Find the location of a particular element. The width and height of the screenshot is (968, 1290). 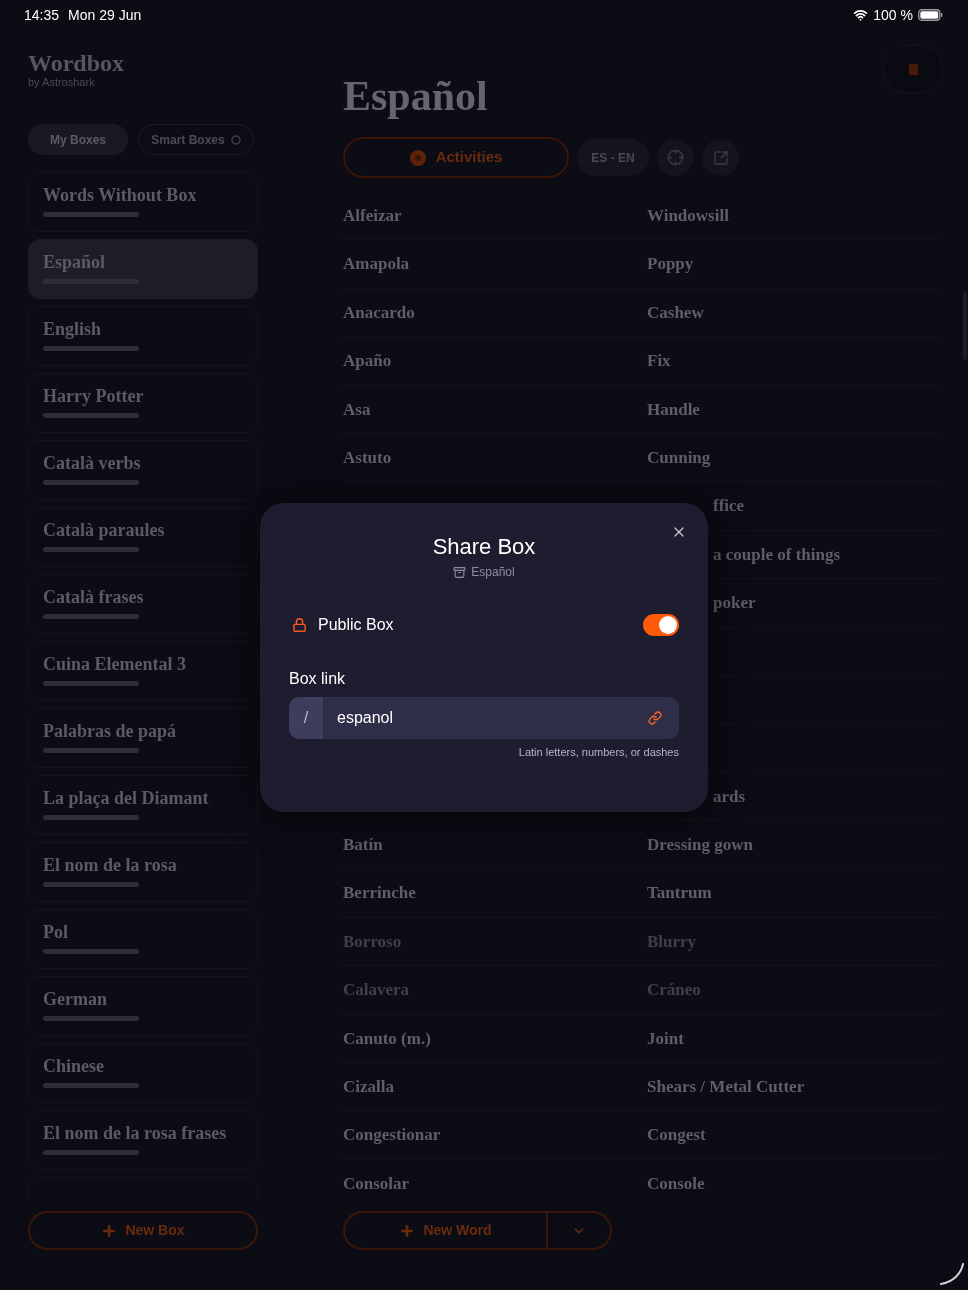

app-title: Wordbox is located at coordinates (76, 63).